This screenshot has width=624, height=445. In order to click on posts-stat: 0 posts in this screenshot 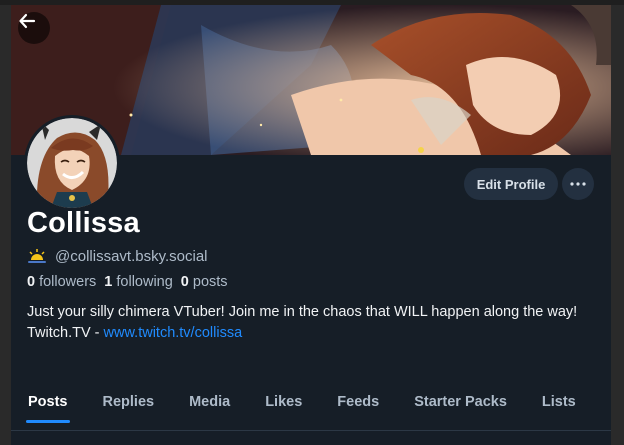, I will do `click(204, 282)`.